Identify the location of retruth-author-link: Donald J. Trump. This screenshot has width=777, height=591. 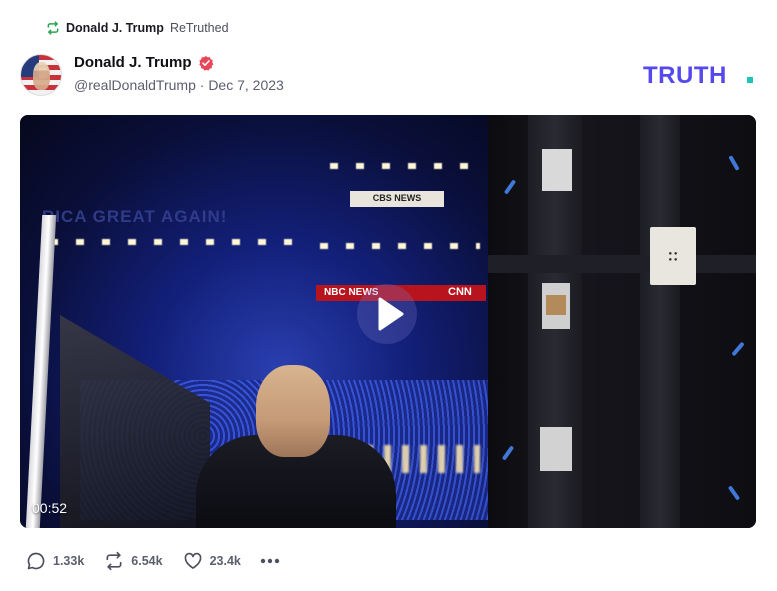
(115, 28).